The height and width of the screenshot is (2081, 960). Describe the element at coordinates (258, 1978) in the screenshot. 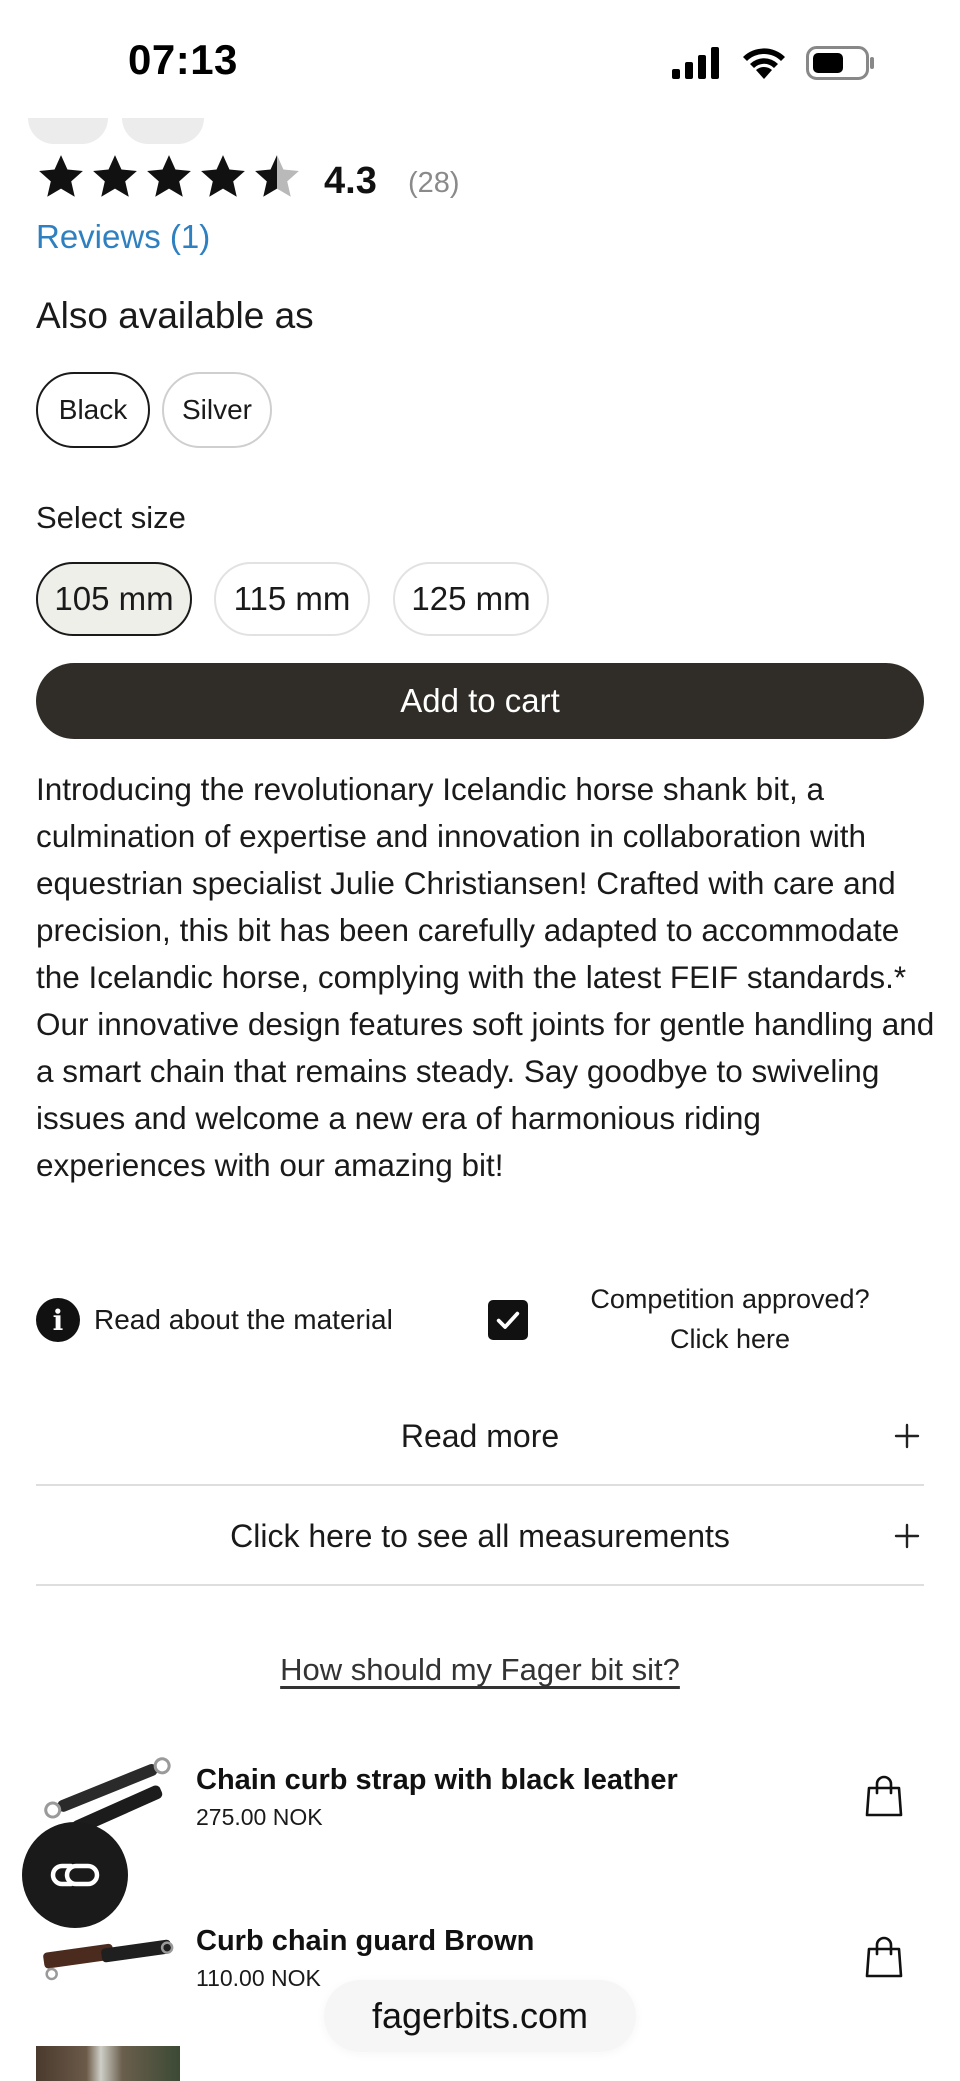

I see `product-price: 110.00 NOK` at that location.